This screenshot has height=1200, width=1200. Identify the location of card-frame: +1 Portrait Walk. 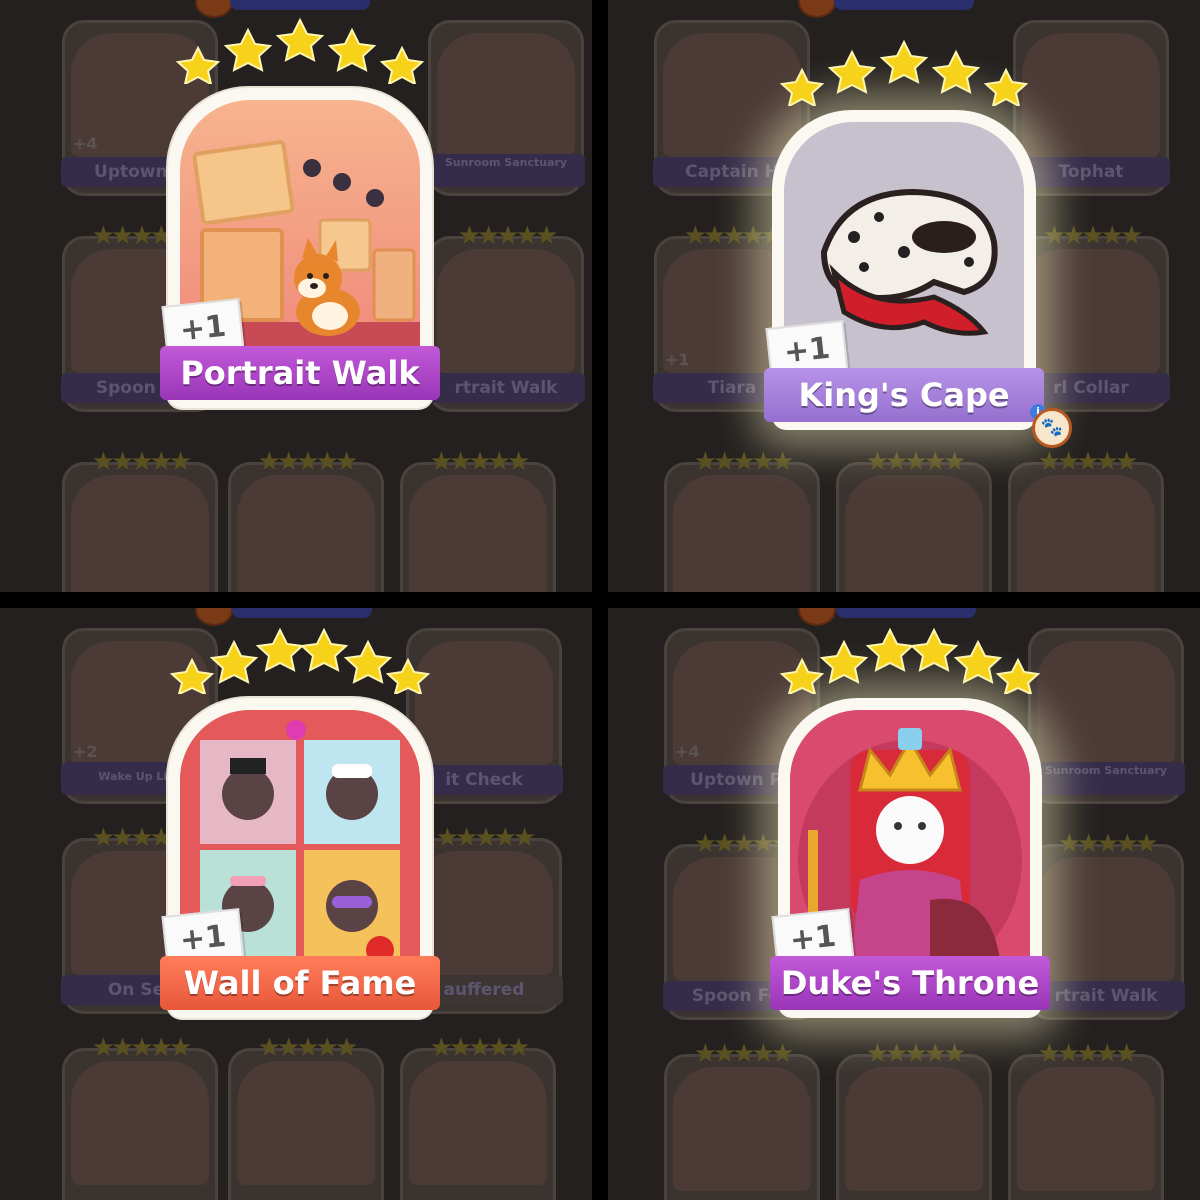
(300, 248).